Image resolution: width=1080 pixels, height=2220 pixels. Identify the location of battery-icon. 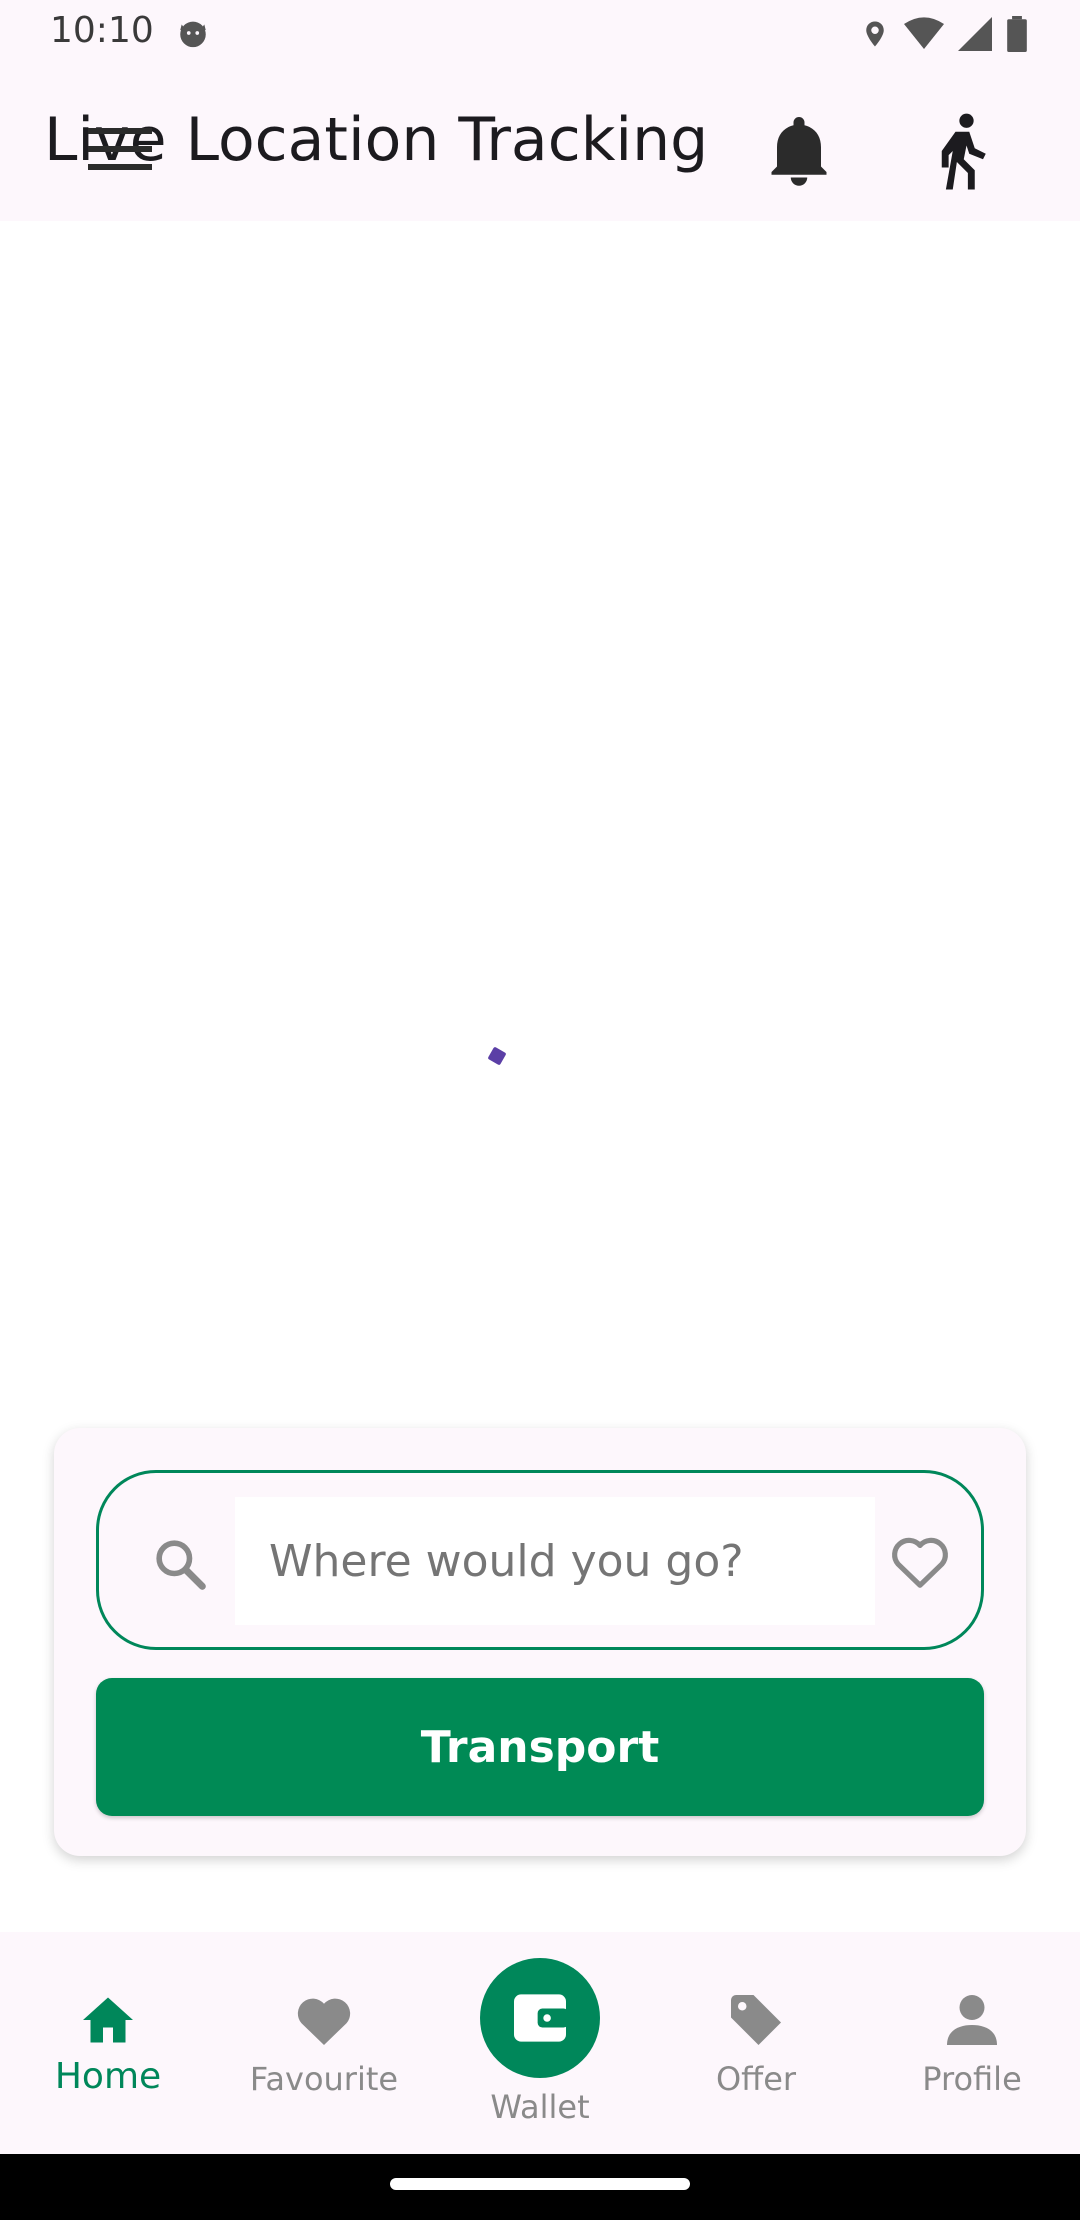
(1017, 34).